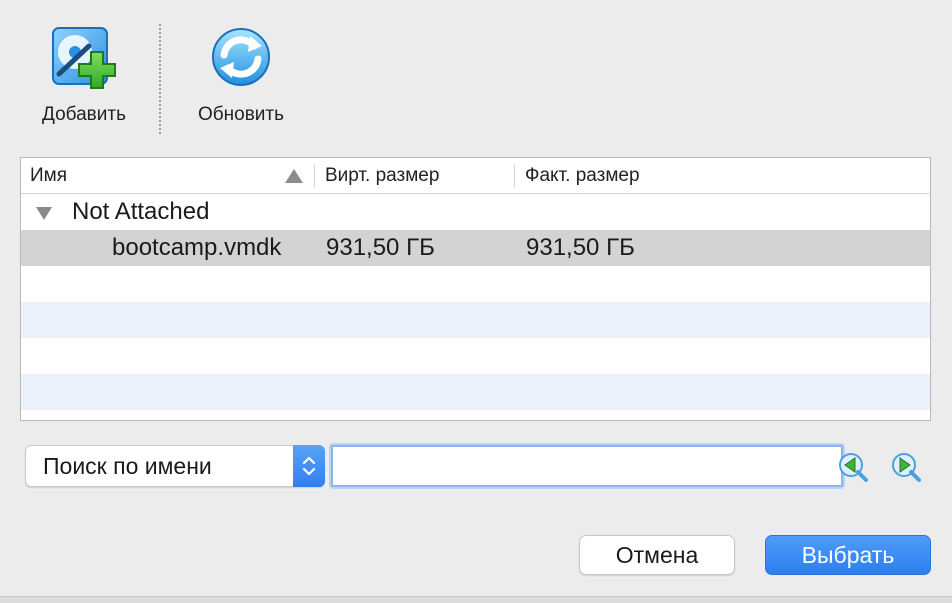 The width and height of the screenshot is (952, 603). Describe the element at coordinates (380, 247) in the screenshot. I see `cell-virtual-size: 931,50 ГБ` at that location.